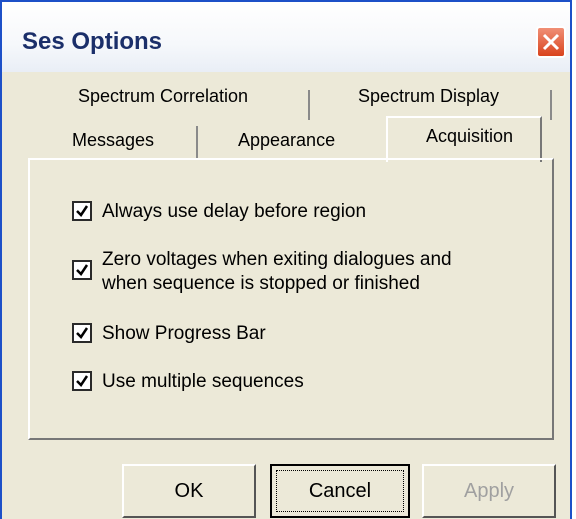  Describe the element at coordinates (429, 96) in the screenshot. I see `tab-label: Spectrum Display` at that location.